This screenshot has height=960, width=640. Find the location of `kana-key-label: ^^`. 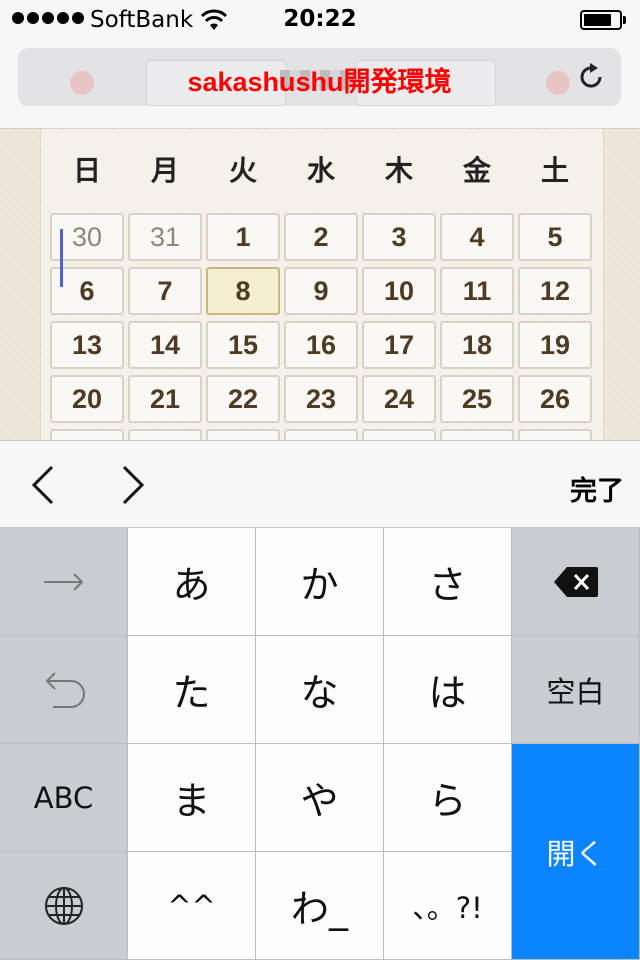

kana-key-label: ^^ is located at coordinates (191, 905).